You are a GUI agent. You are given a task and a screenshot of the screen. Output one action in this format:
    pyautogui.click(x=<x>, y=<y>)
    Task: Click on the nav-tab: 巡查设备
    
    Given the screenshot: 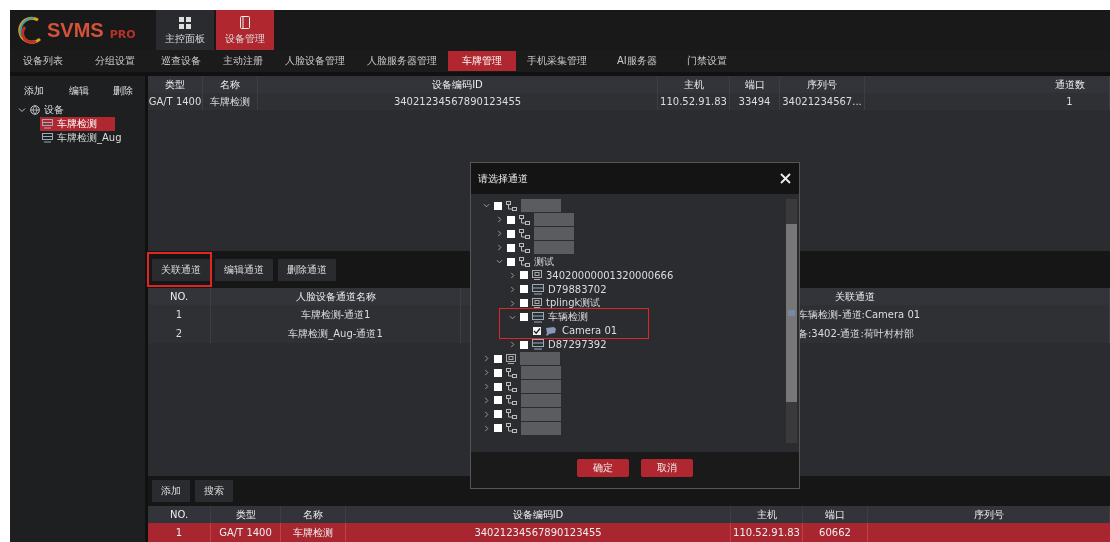 What is the action you would take?
    pyautogui.click(x=181, y=61)
    